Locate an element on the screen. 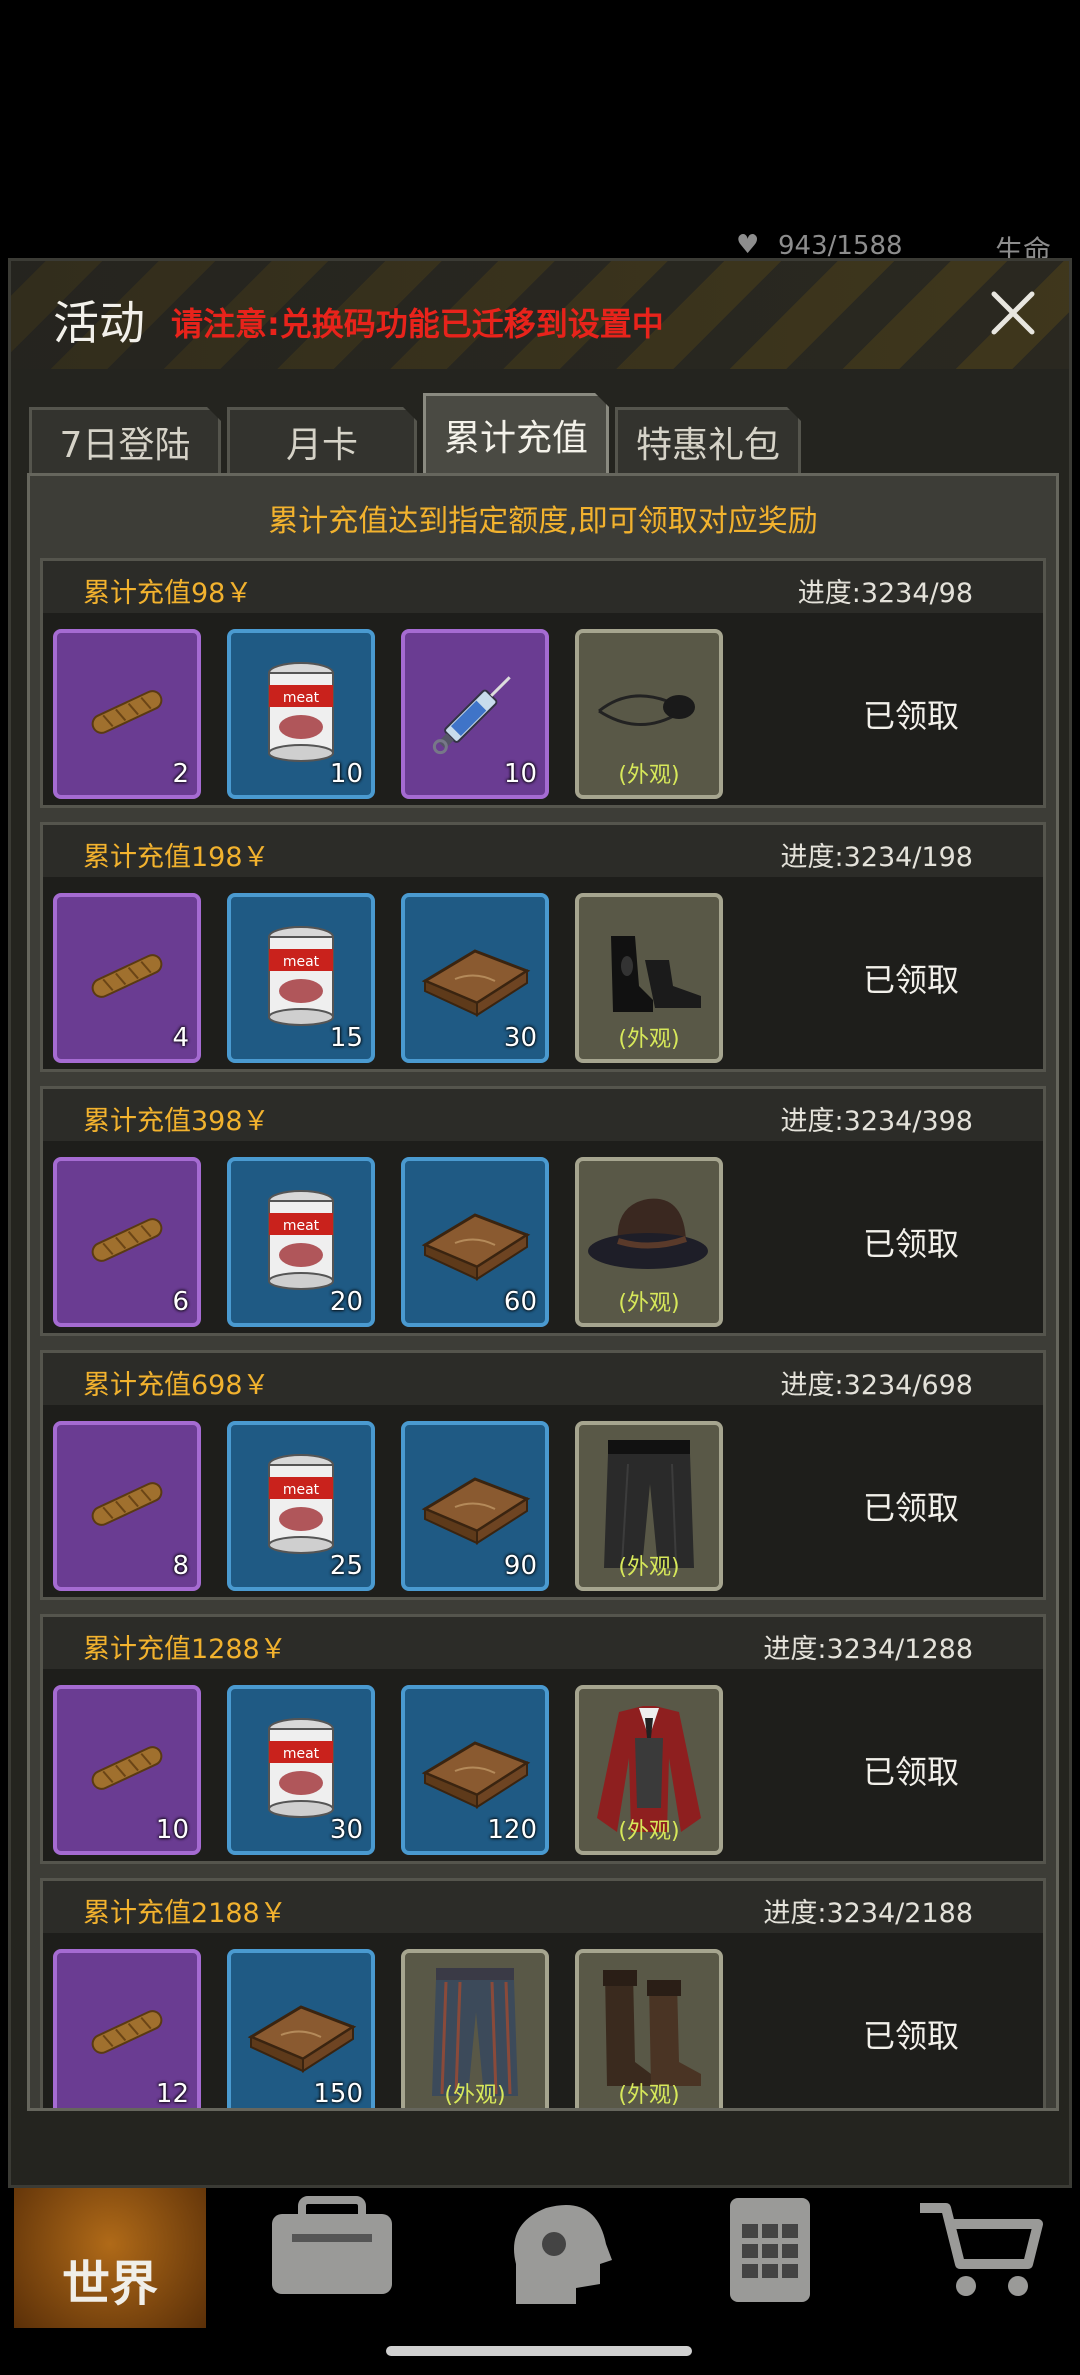 The image size is (1080, 2375). reward-item: 60 is located at coordinates (475, 1242).